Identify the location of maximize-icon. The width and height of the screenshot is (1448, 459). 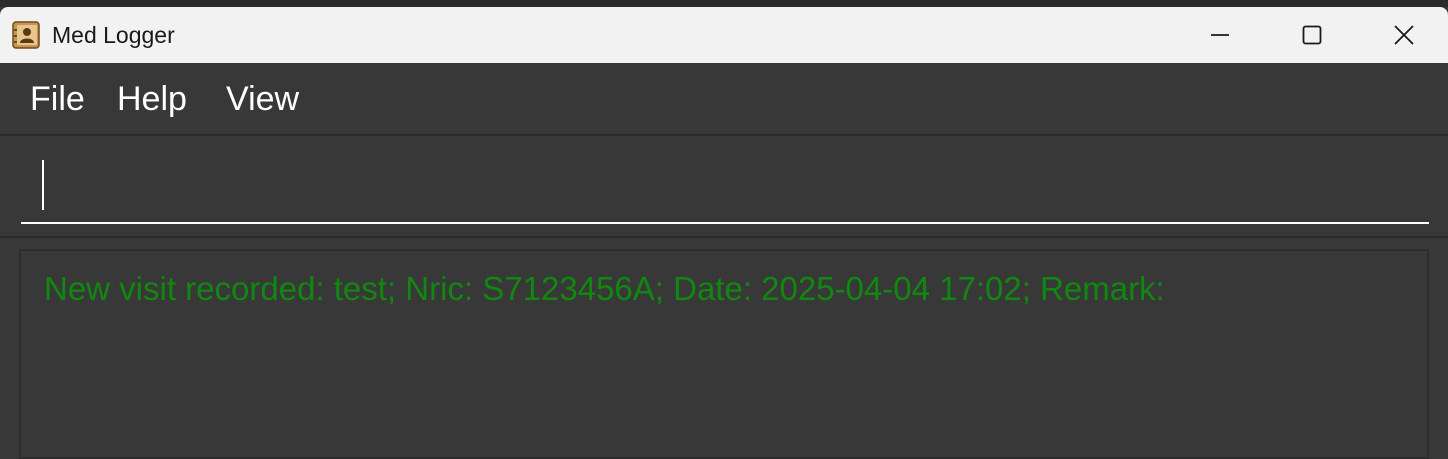
(1312, 35).